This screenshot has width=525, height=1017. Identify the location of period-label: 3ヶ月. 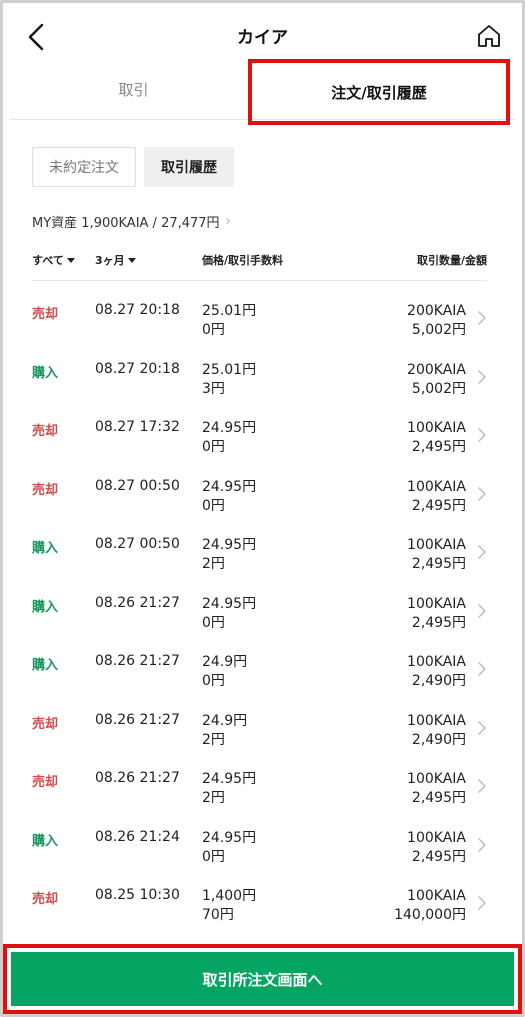
(110, 260).